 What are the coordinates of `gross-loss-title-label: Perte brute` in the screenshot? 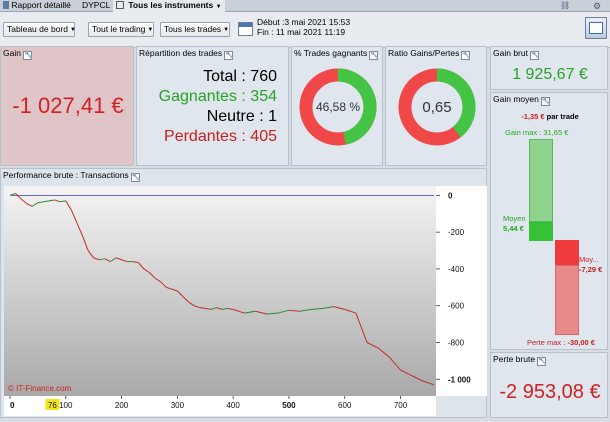 It's located at (514, 359).